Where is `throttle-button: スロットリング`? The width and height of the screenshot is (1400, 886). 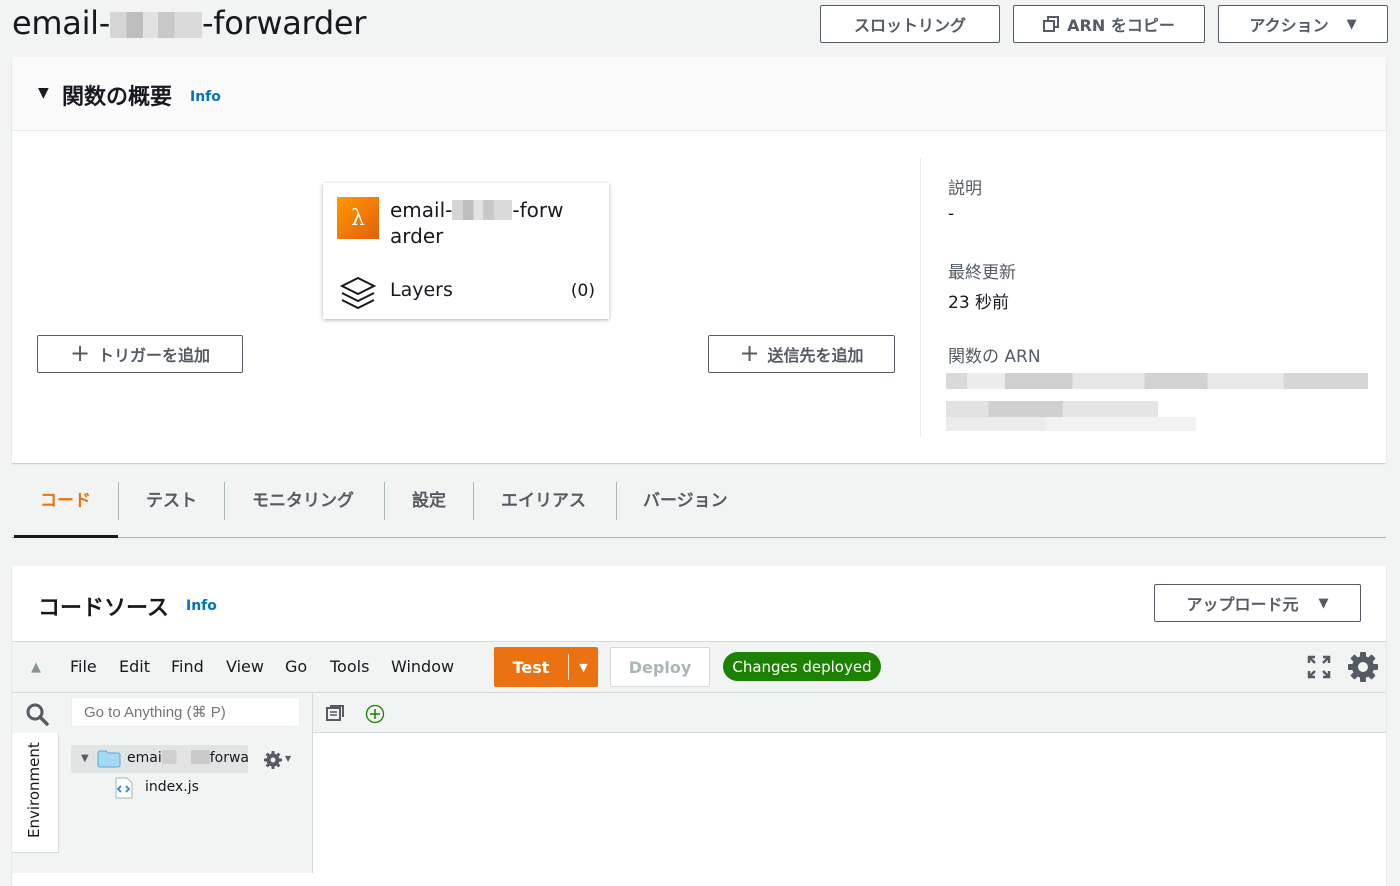
throttle-button: スロットリング is located at coordinates (910, 24).